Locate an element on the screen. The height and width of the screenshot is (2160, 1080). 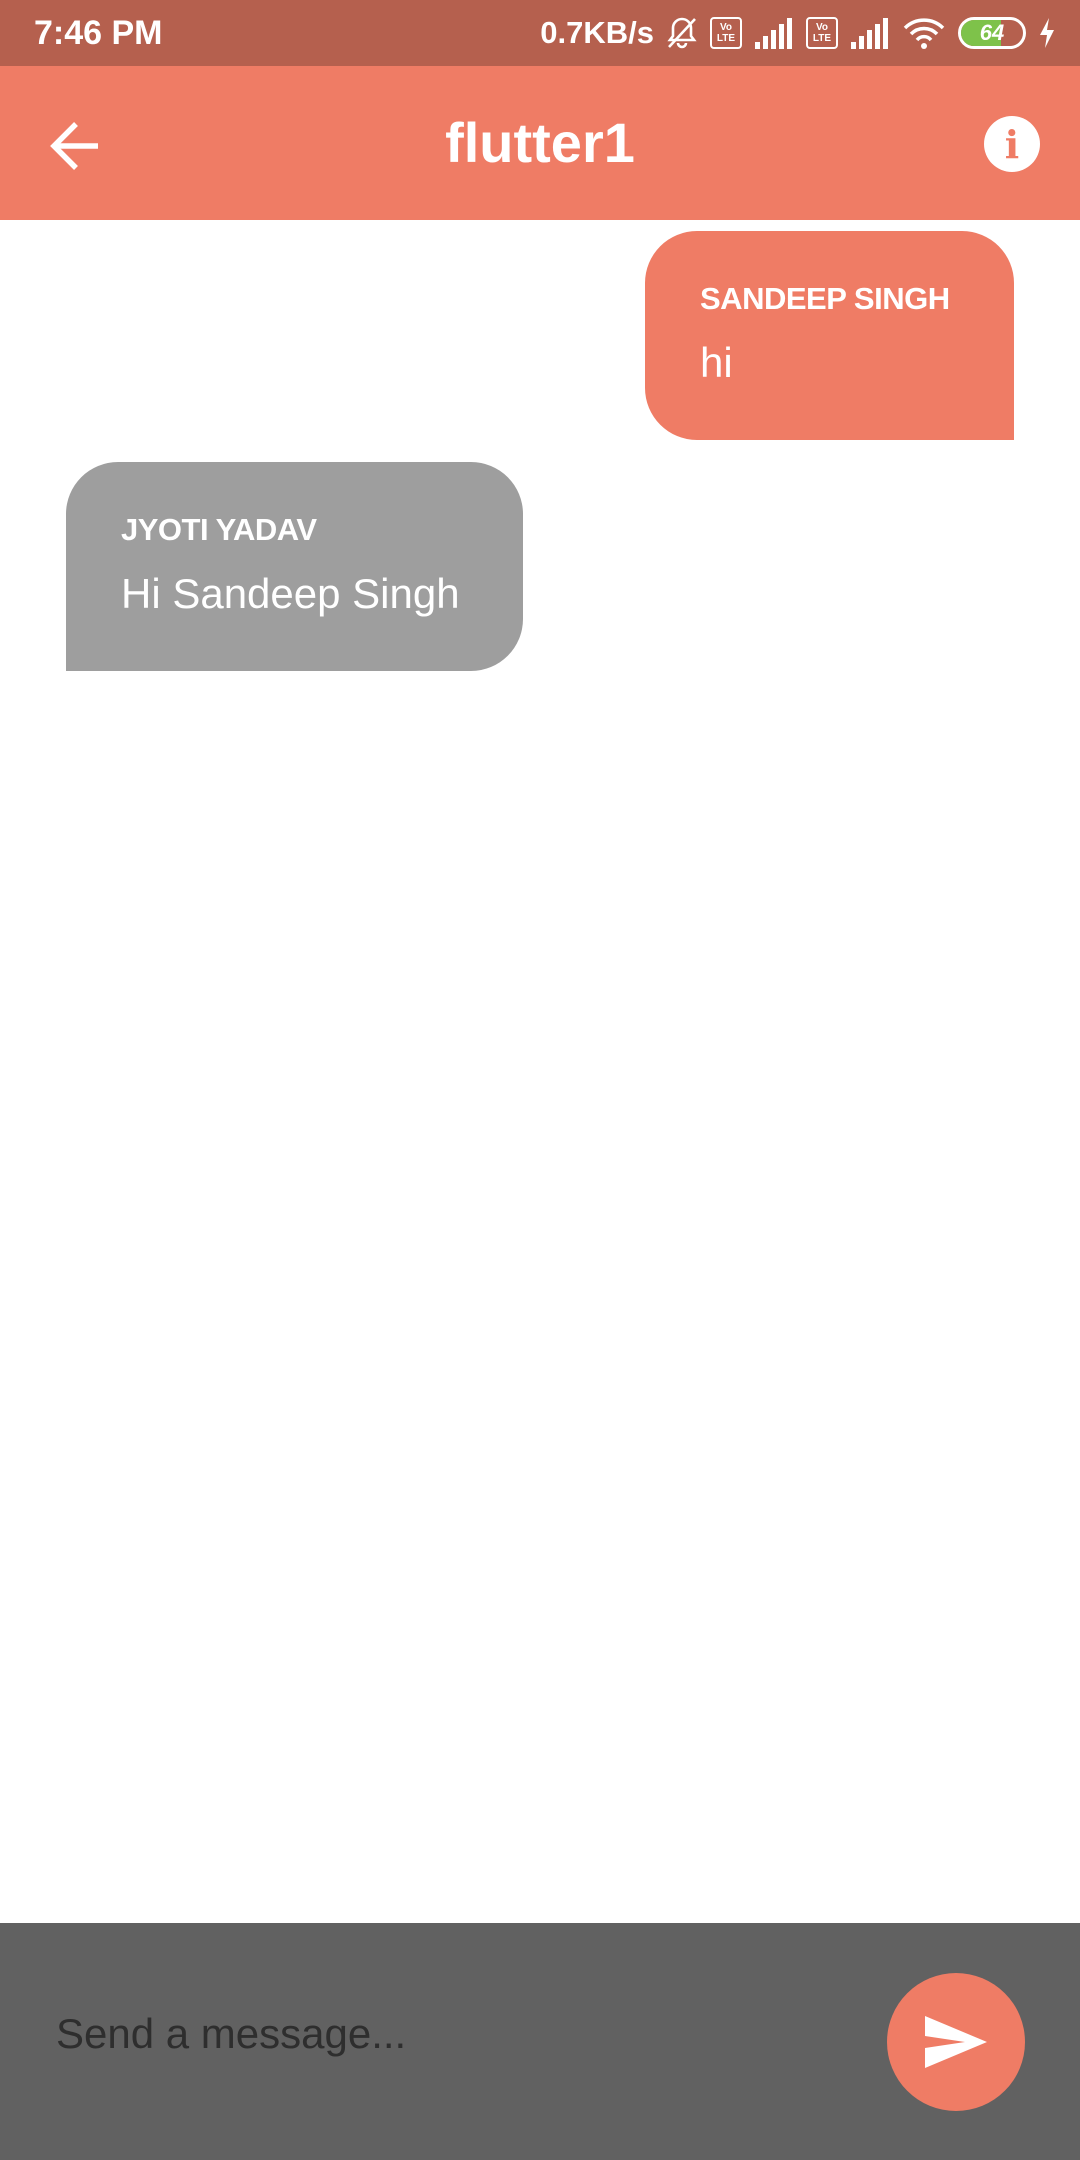
message-input is located at coordinates (456, 2034).